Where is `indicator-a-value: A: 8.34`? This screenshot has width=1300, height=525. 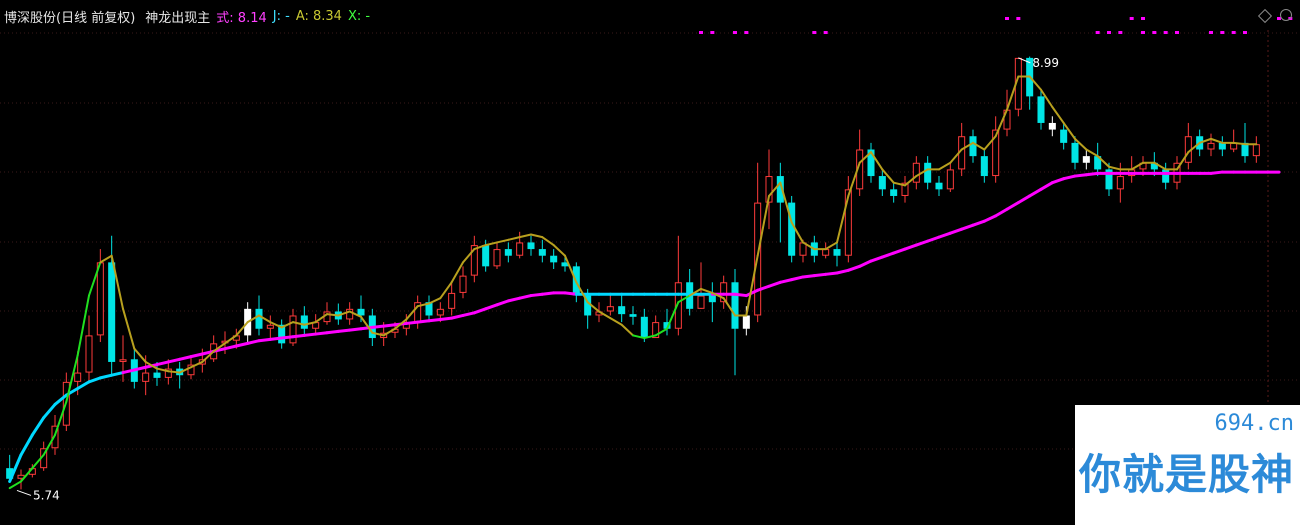 indicator-a-value: A: 8.34 is located at coordinates (318, 16).